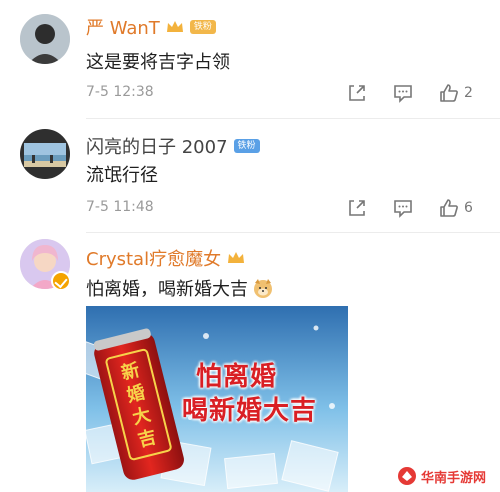 The width and height of the screenshot is (500, 492). I want to click on comment-time: 7-5 12:38, so click(120, 92).